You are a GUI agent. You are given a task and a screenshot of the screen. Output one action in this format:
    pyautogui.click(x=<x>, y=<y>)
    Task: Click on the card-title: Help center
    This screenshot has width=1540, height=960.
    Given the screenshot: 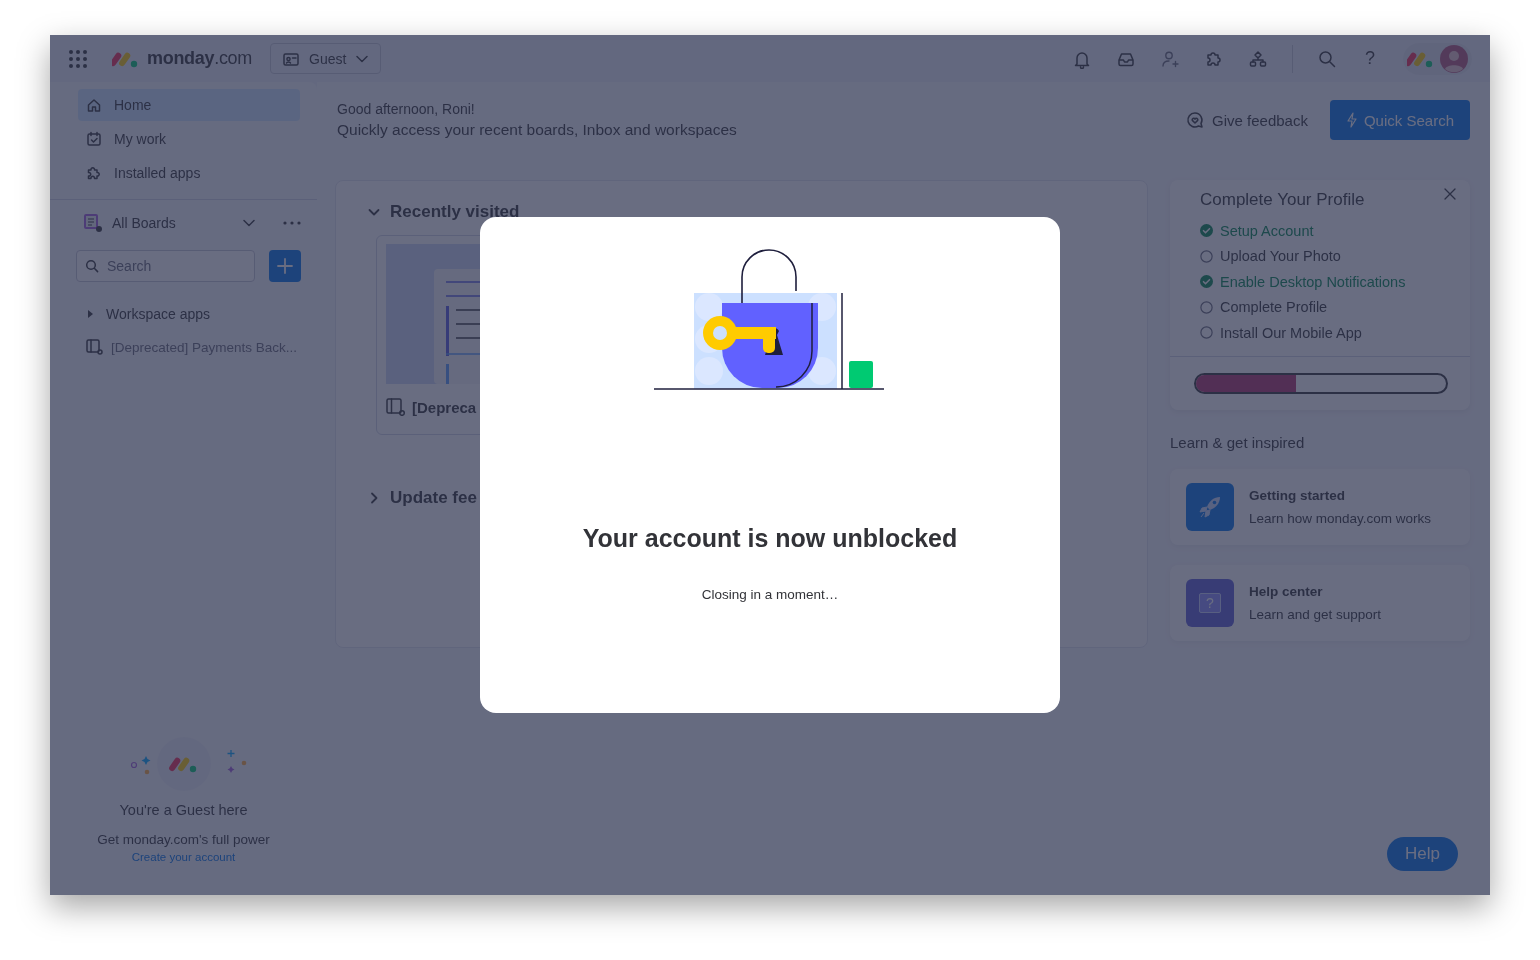 What is the action you would take?
    pyautogui.click(x=1286, y=591)
    